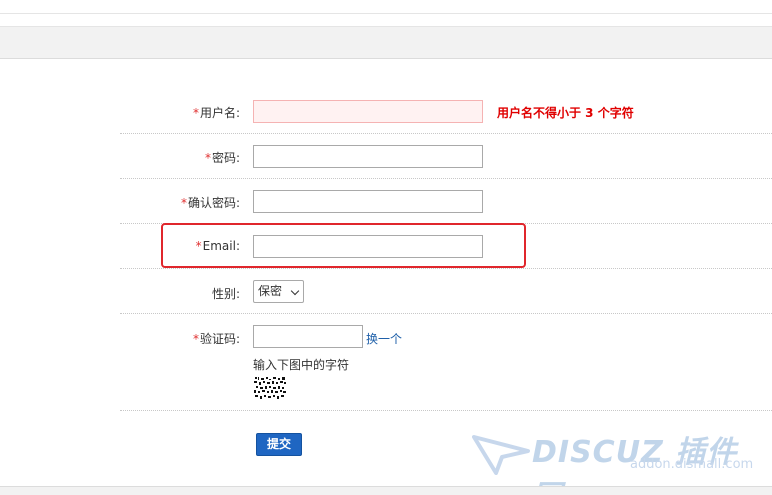  What do you see at coordinates (384, 338) in the screenshot?
I see `refresh-captcha-link: 换一个` at bounding box center [384, 338].